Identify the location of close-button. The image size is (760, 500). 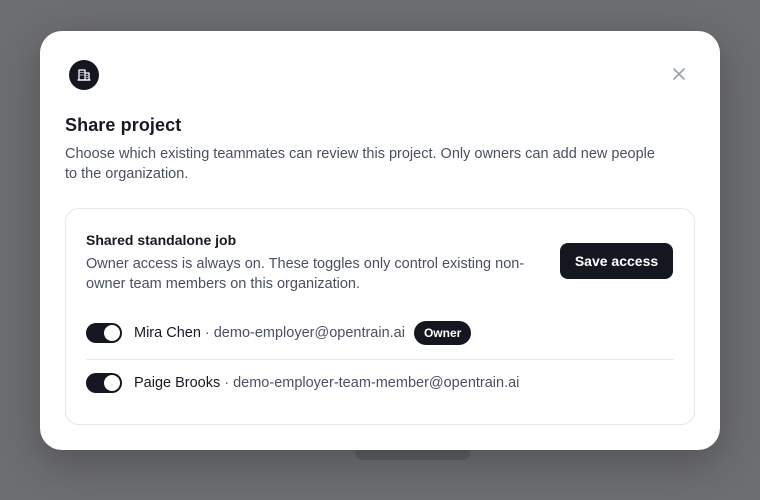
(679, 74).